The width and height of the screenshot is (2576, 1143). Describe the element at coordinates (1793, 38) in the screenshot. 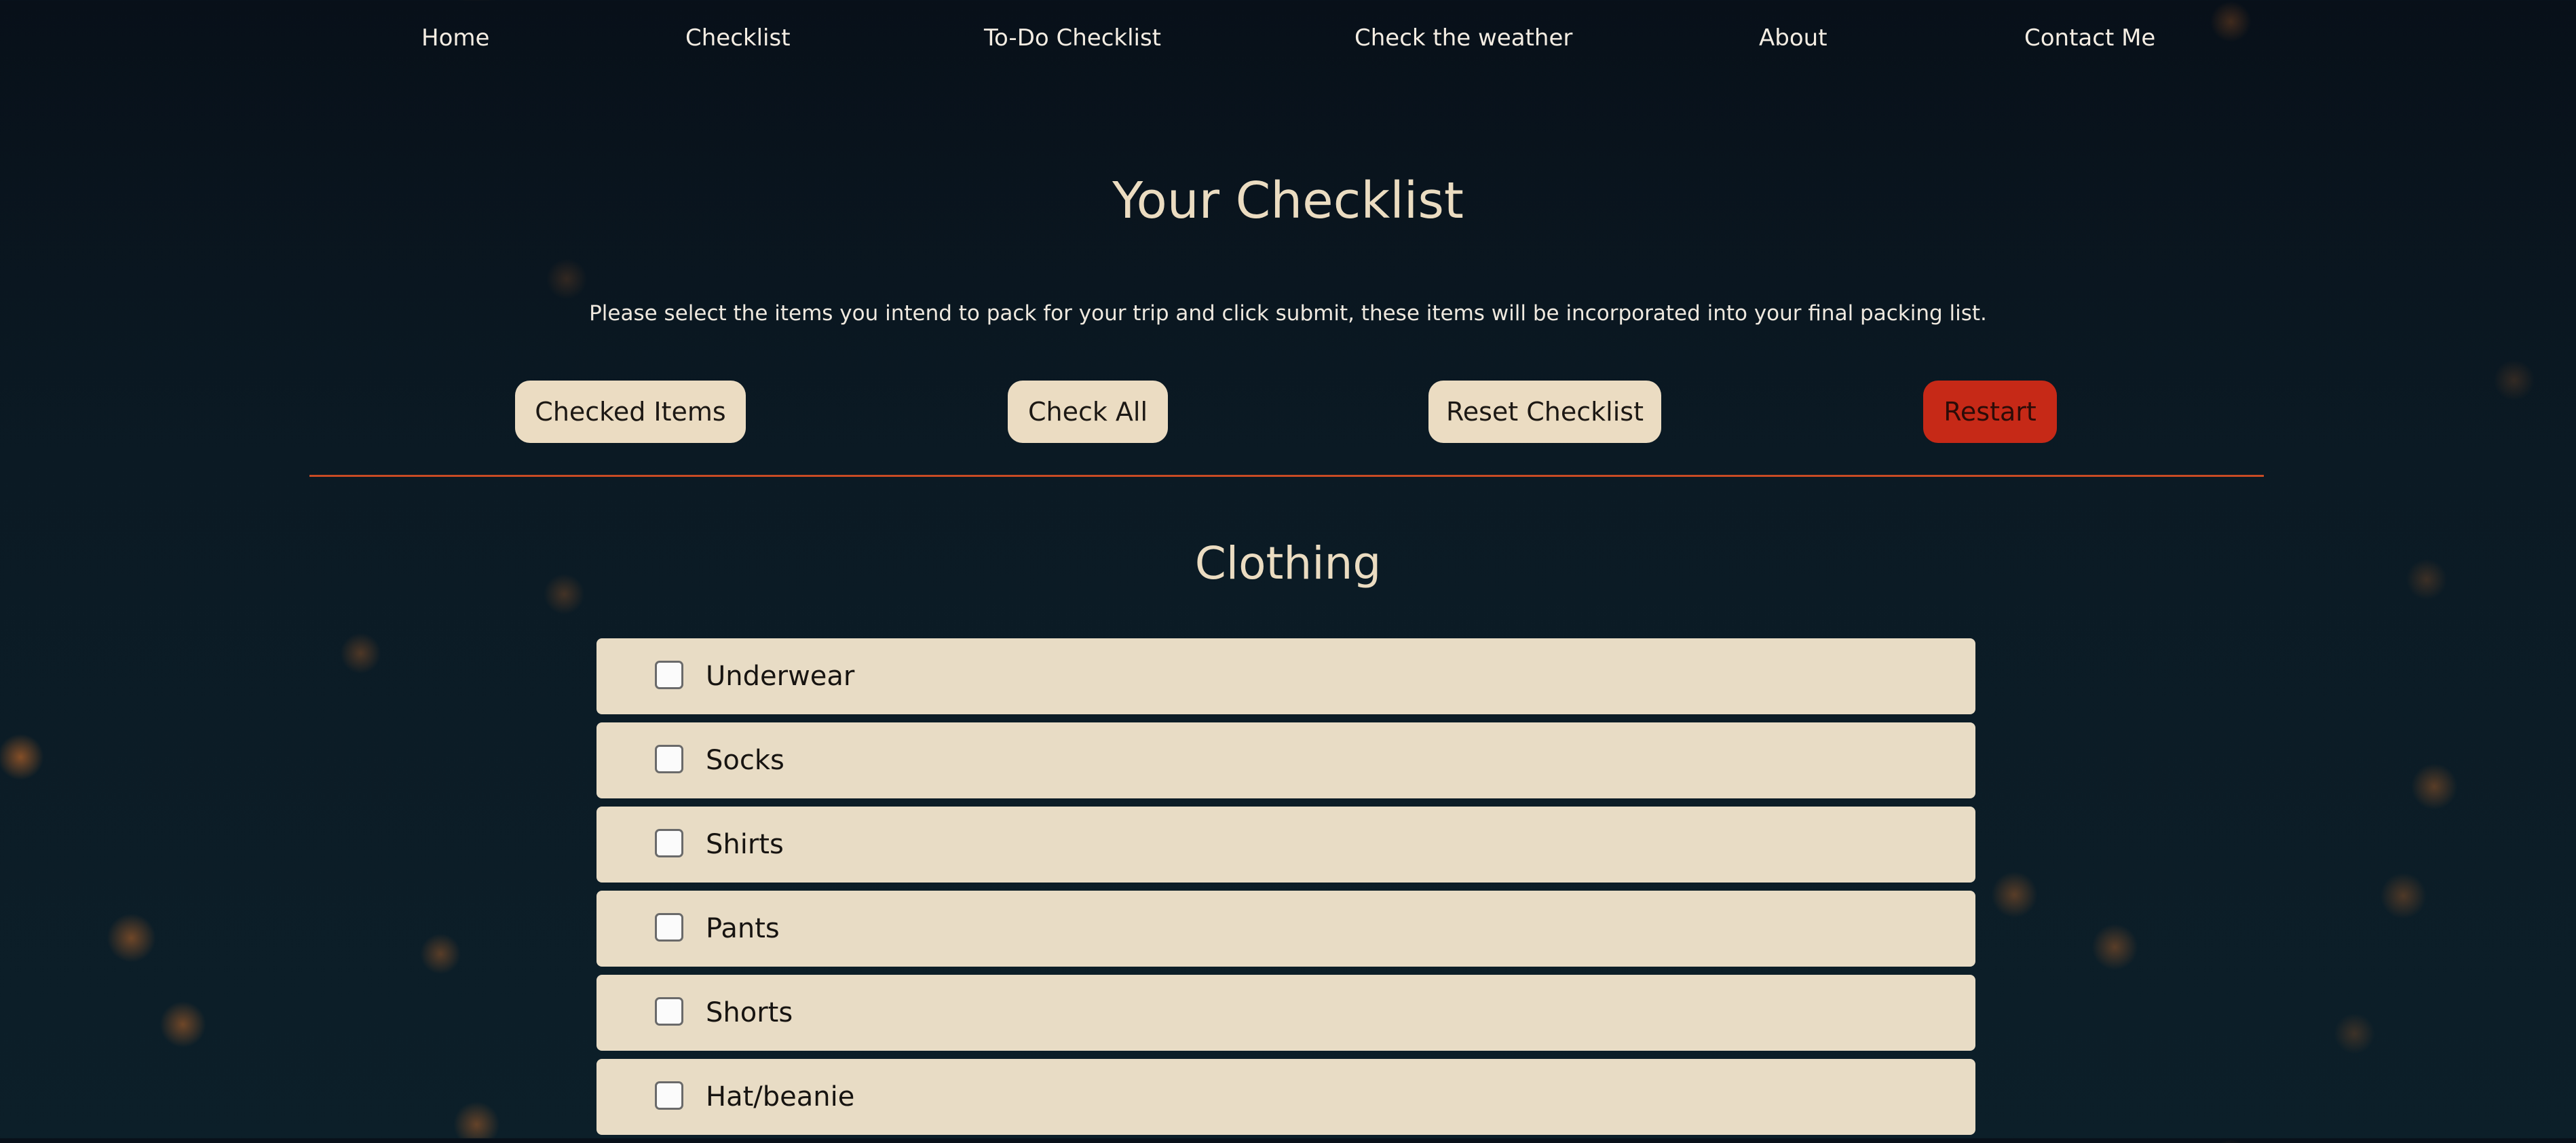

I see `nav-link-about: About` at that location.